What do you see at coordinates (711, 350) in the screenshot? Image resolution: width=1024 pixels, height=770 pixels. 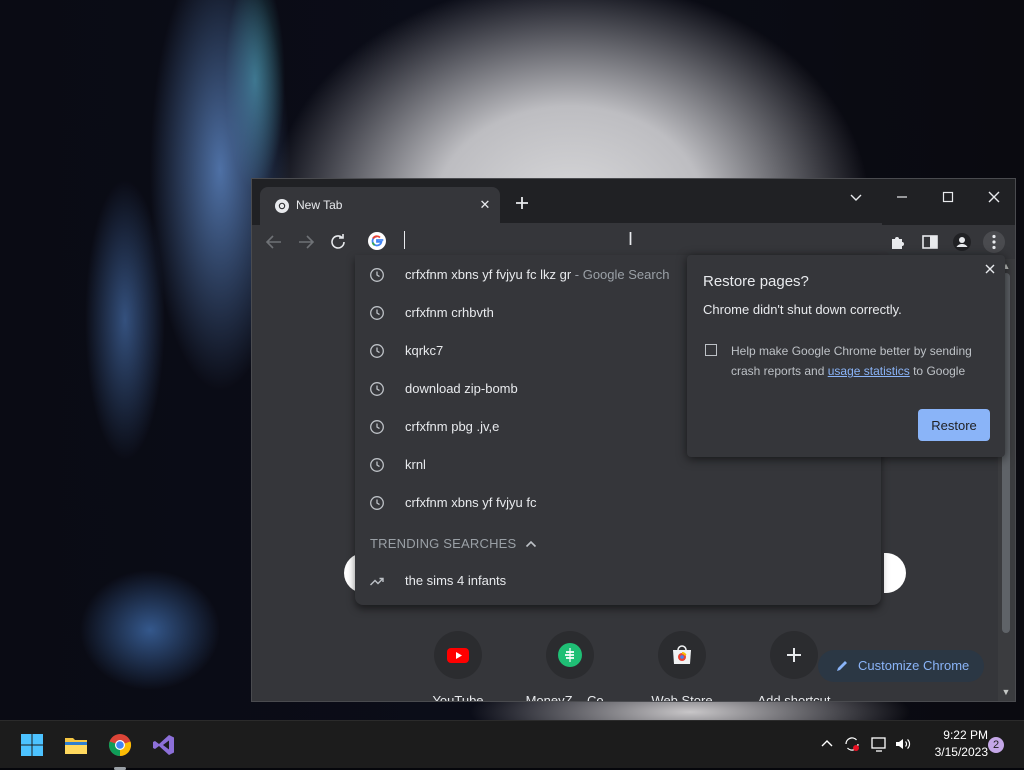 I see `crash-report-checkbox` at bounding box center [711, 350].